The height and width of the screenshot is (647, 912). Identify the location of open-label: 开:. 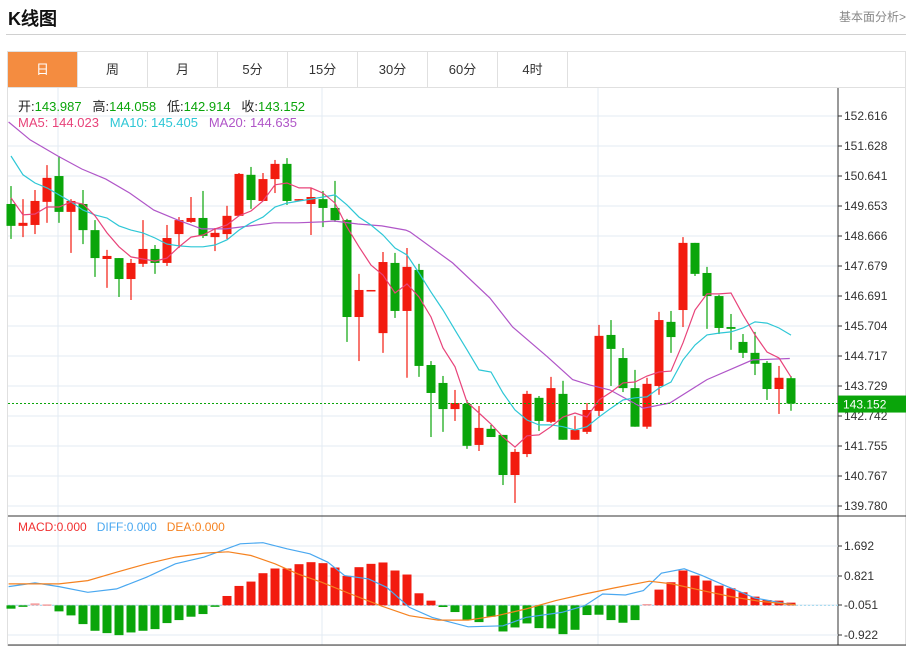
(26, 106).